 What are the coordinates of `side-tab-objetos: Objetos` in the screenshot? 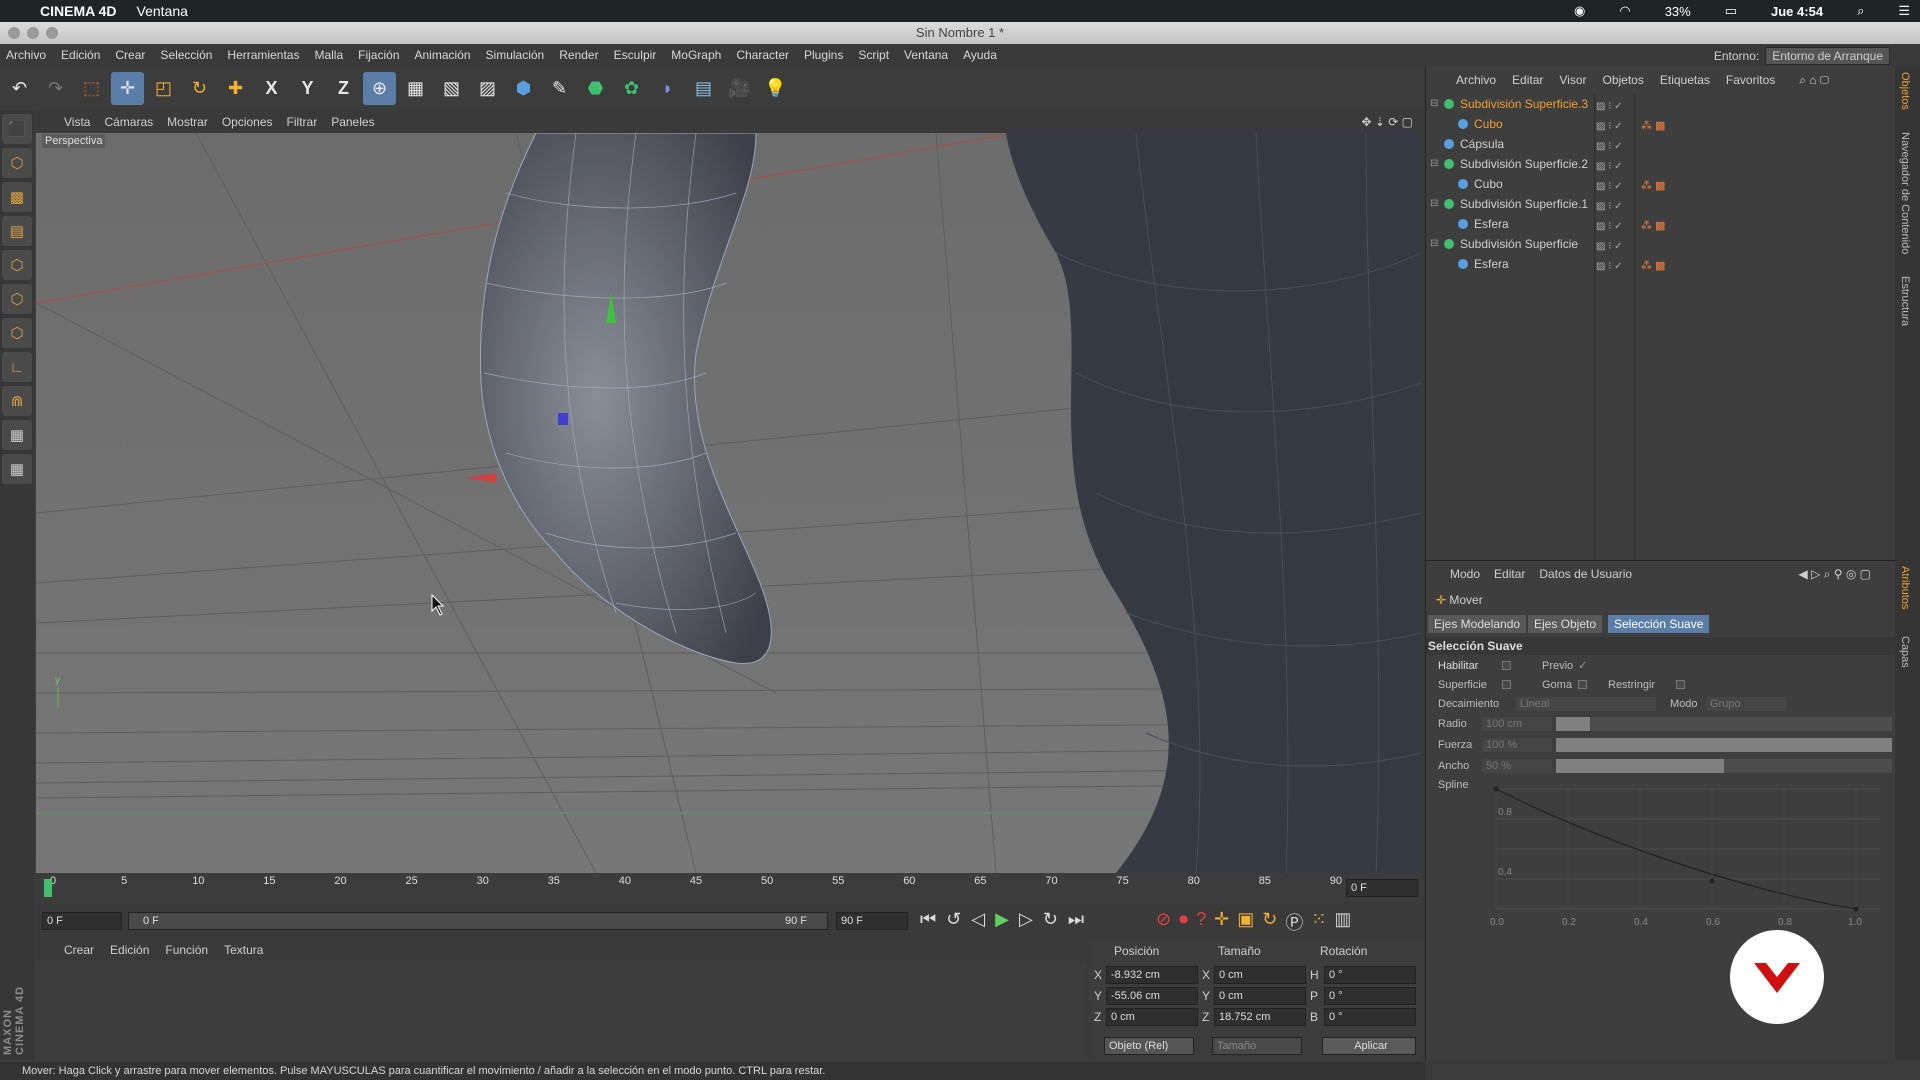 It's located at (1905, 91).